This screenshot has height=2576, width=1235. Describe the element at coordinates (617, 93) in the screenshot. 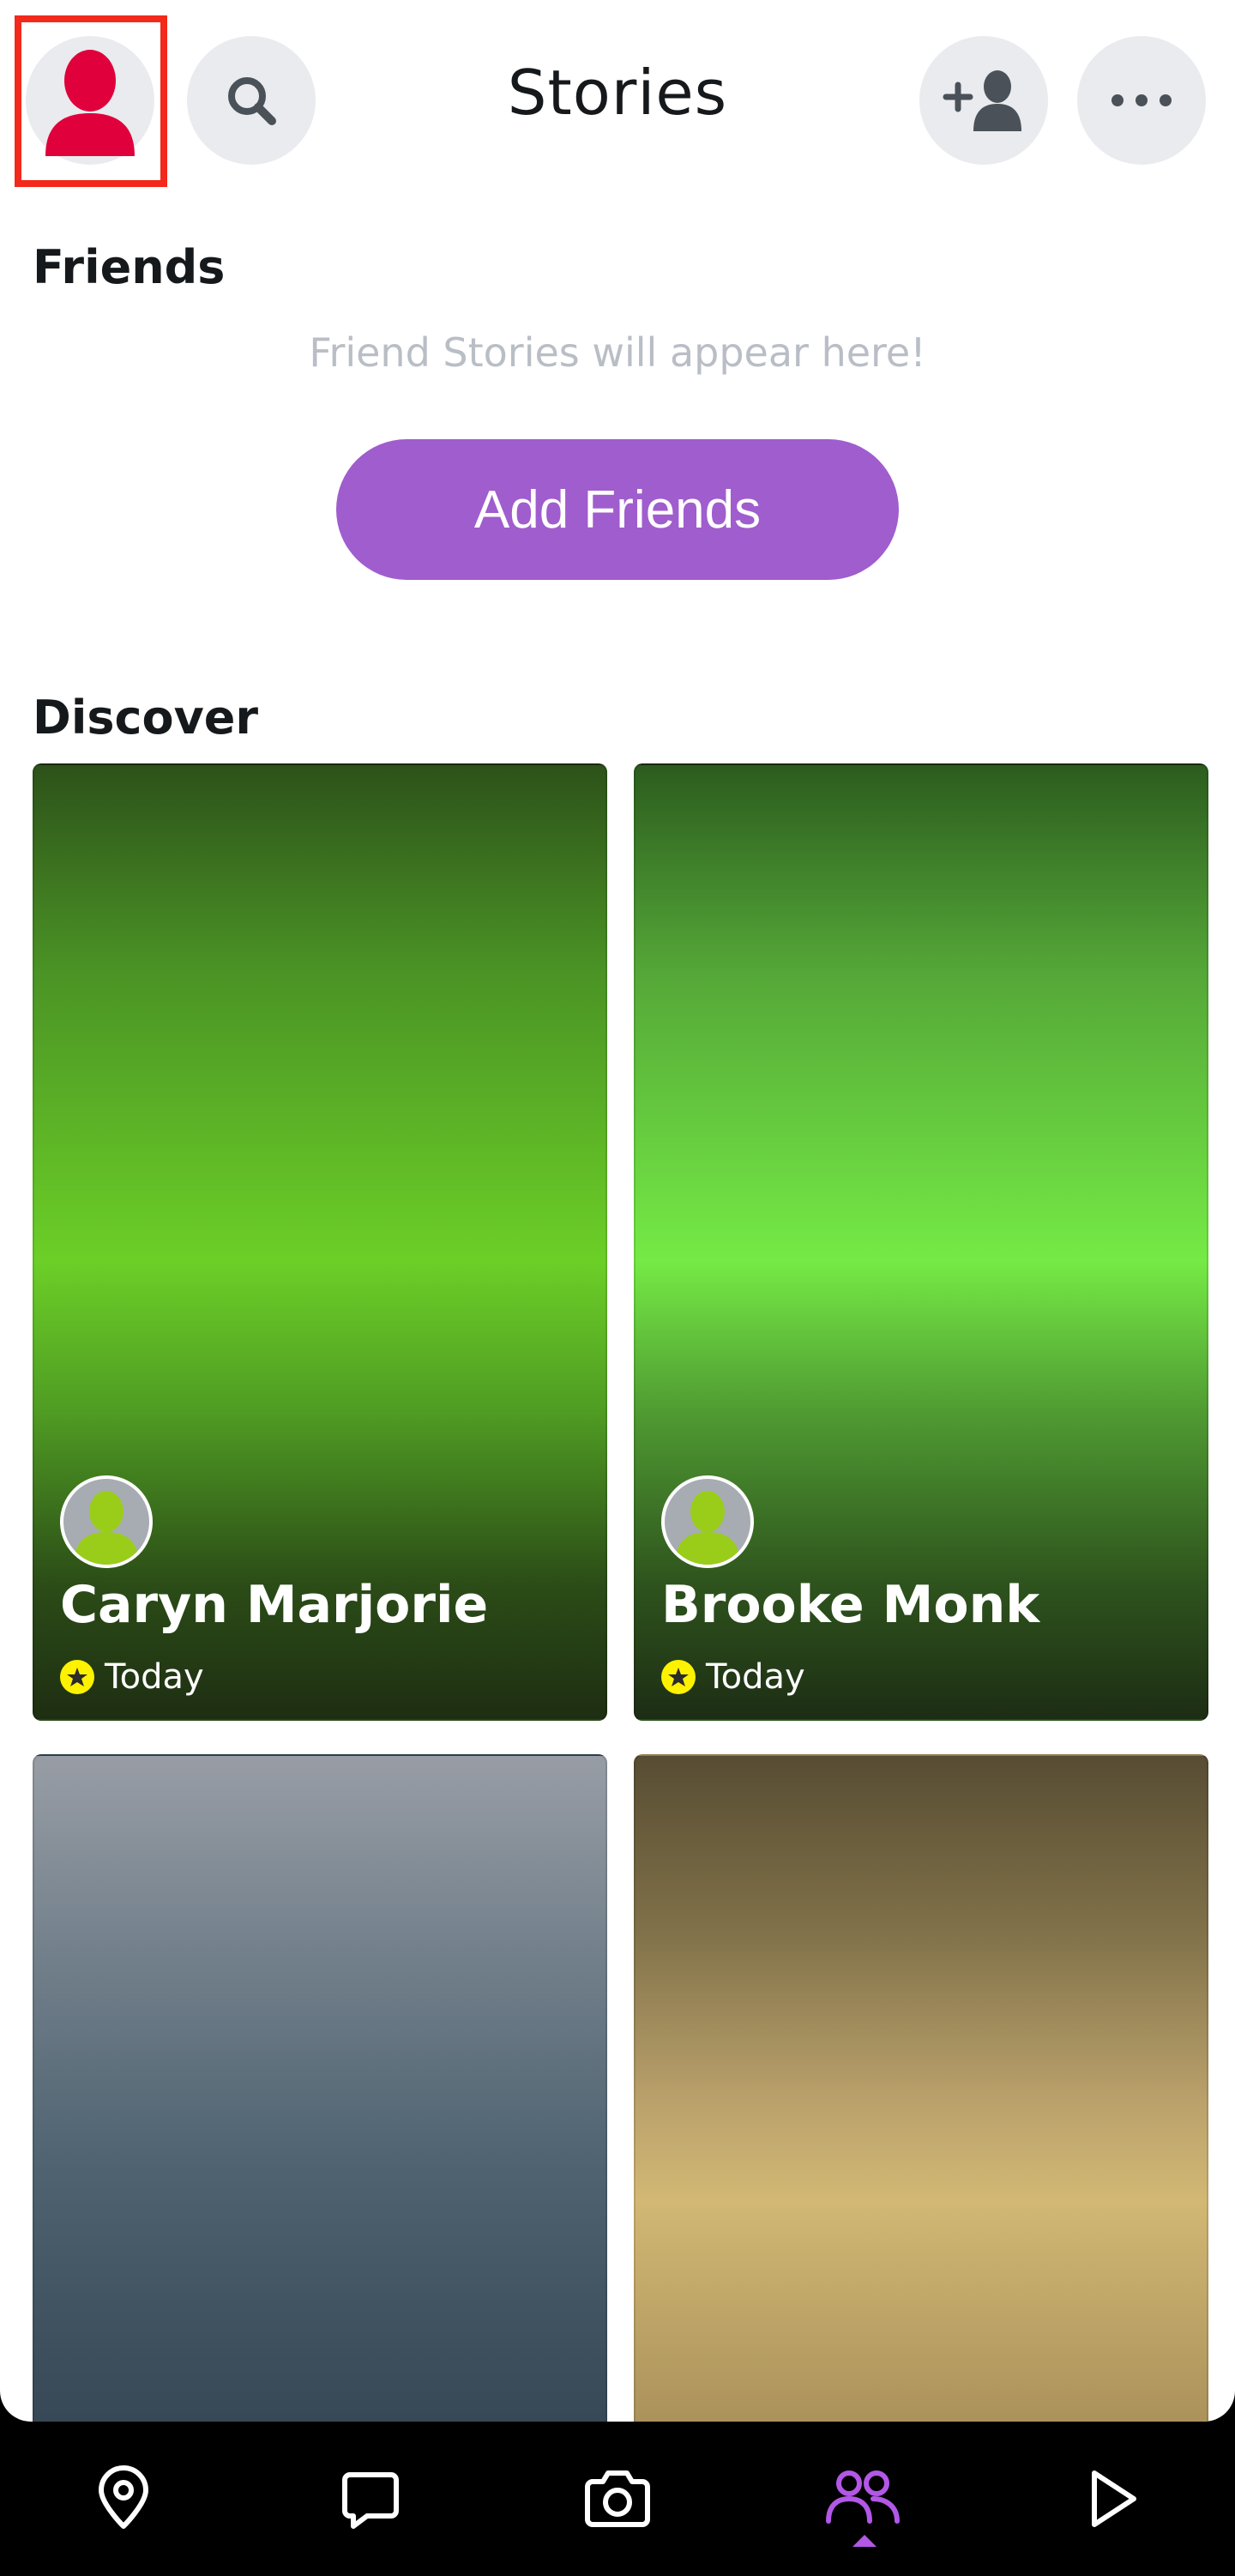

I see `page-title: Stories` at that location.